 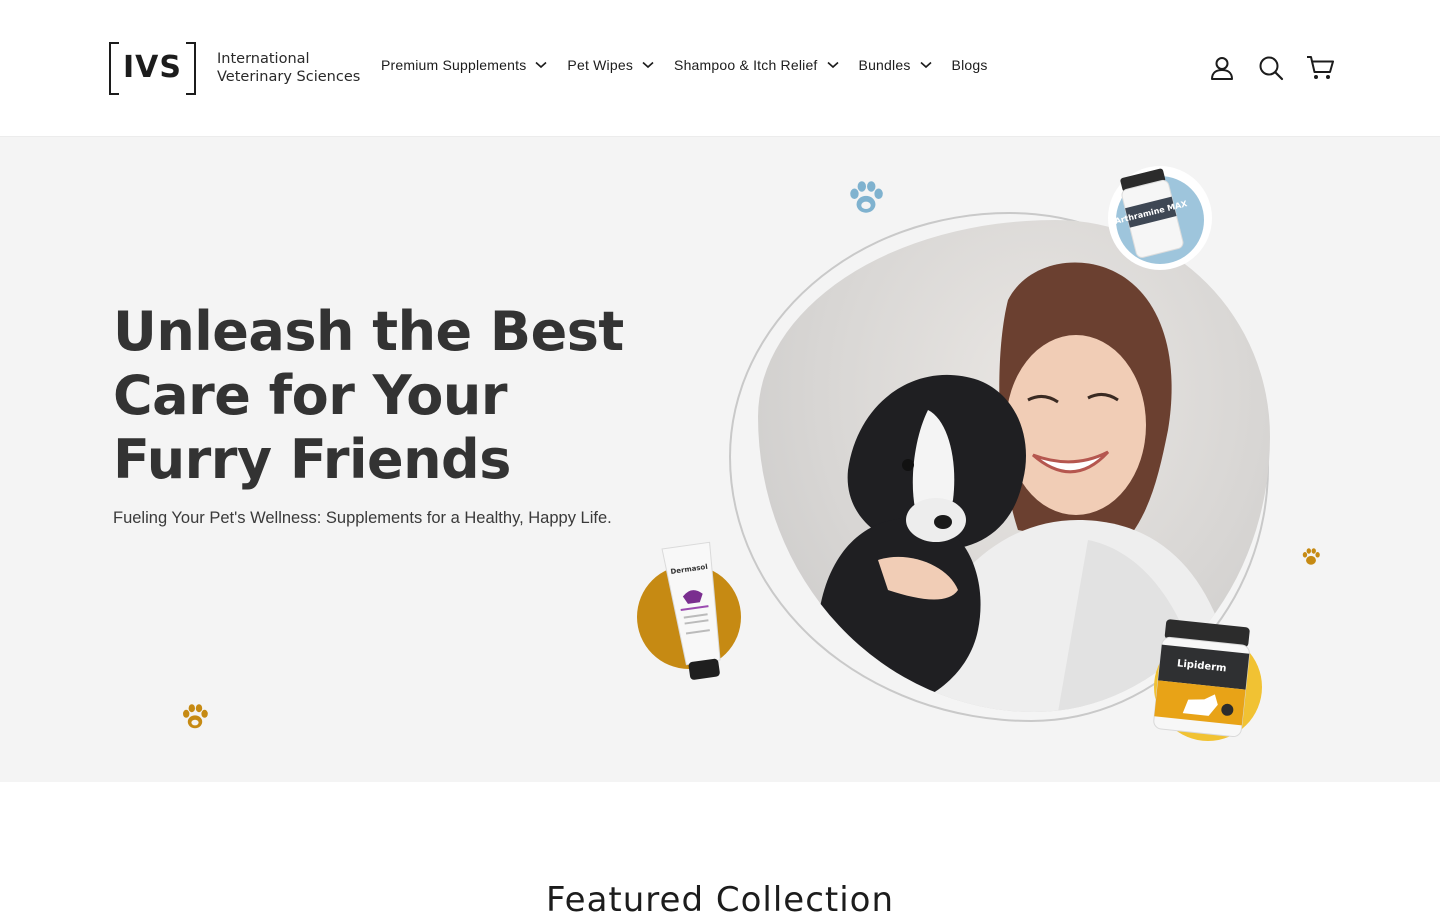 What do you see at coordinates (884, 65) in the screenshot?
I see `nav-label: Bundles` at bounding box center [884, 65].